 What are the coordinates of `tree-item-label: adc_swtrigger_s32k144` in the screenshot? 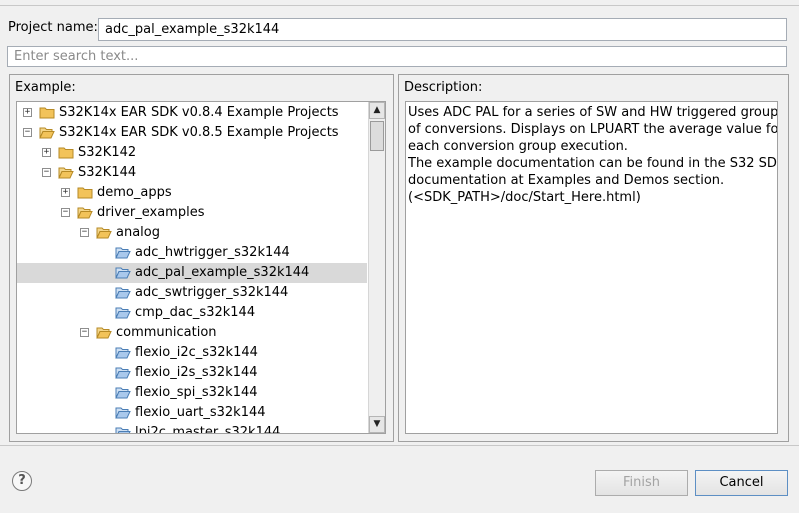 It's located at (212, 292).